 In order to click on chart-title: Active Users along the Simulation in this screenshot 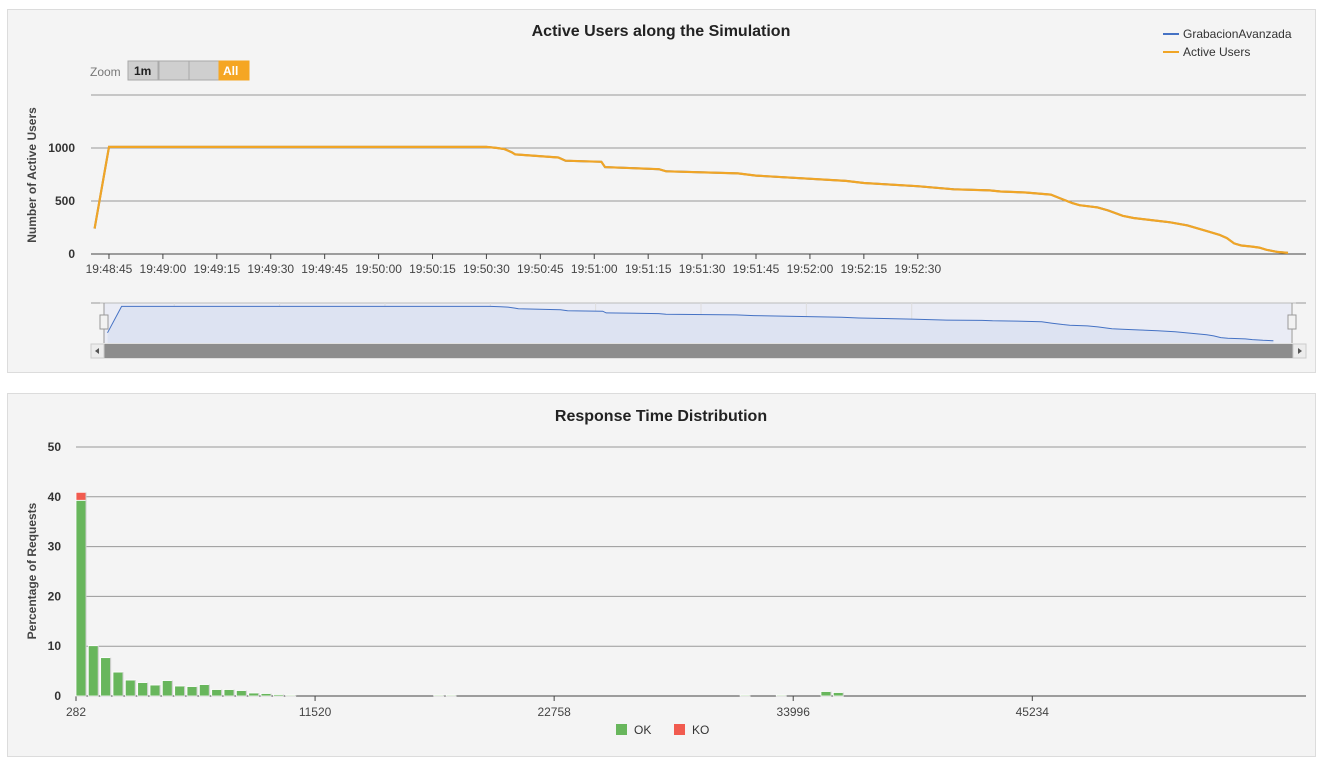, I will do `click(661, 31)`.